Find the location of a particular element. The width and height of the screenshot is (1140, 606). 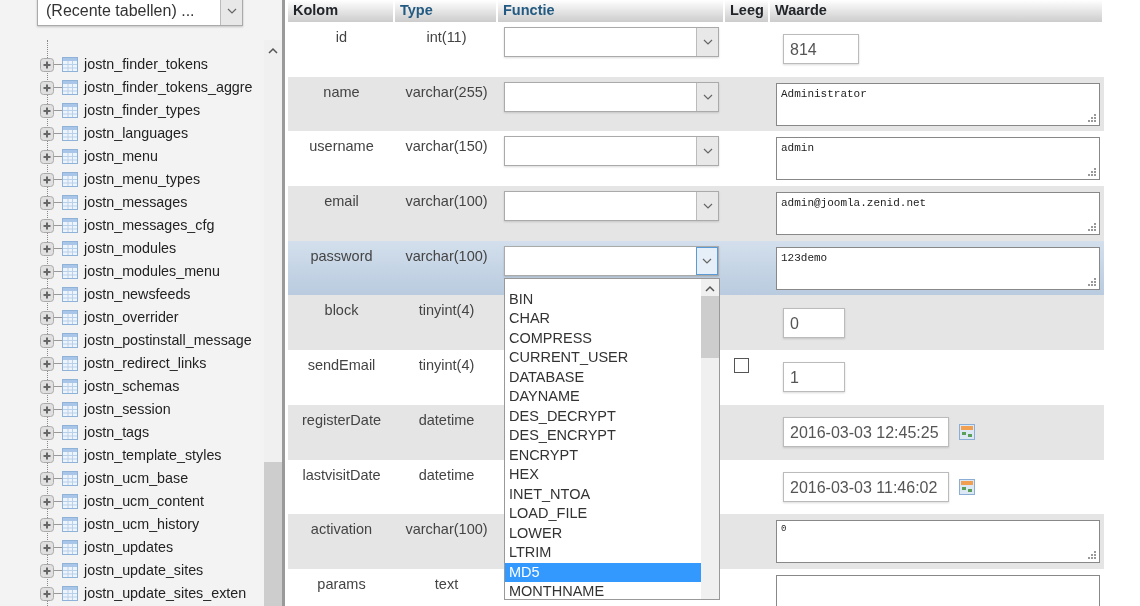

table-link: jostn_modules is located at coordinates (130, 248).